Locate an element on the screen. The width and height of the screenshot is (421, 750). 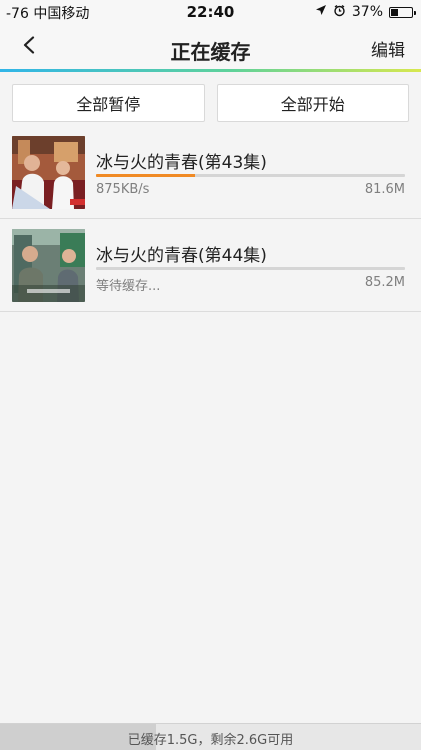
file-size: 85.2M is located at coordinates (384, 282).